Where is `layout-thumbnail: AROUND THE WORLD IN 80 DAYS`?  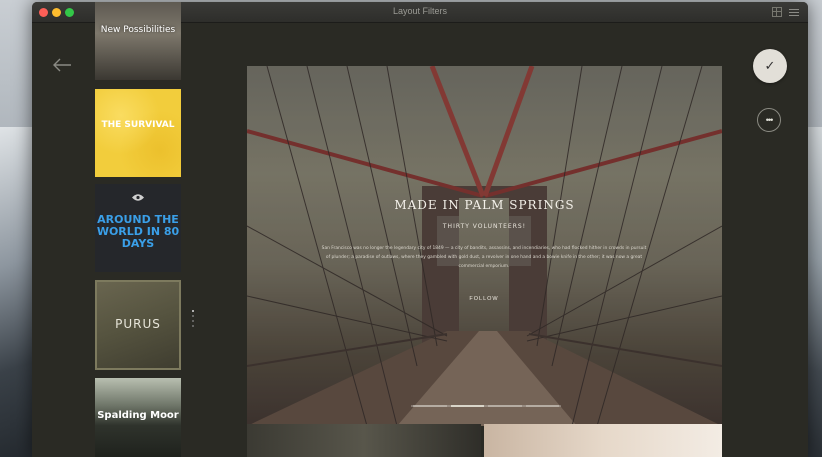 layout-thumbnail: AROUND THE WORLD IN 80 DAYS is located at coordinates (138, 228).